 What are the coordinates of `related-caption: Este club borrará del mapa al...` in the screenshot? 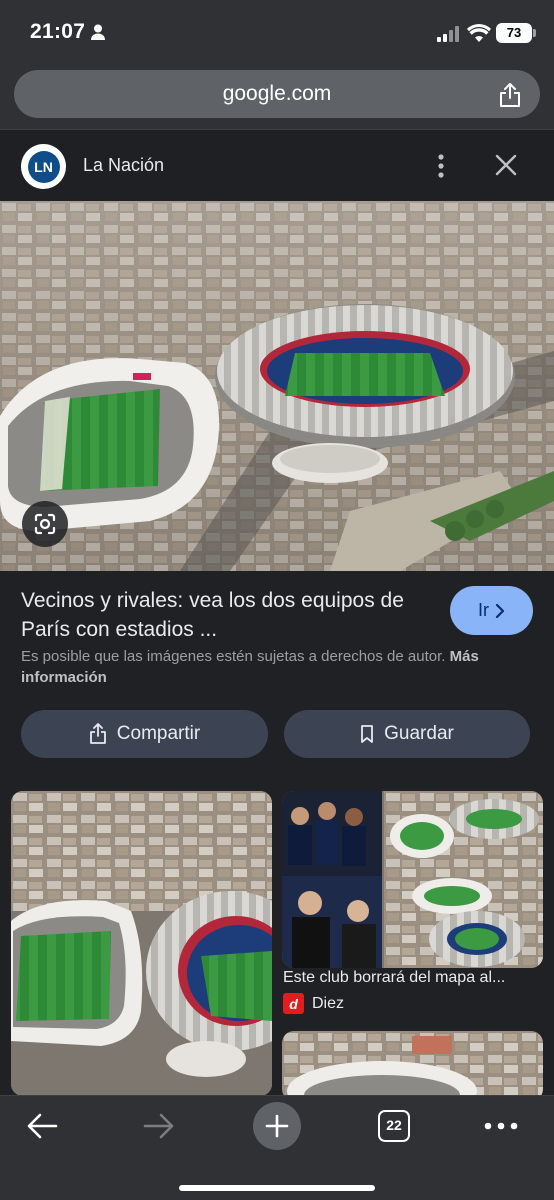 It's located at (412, 978).